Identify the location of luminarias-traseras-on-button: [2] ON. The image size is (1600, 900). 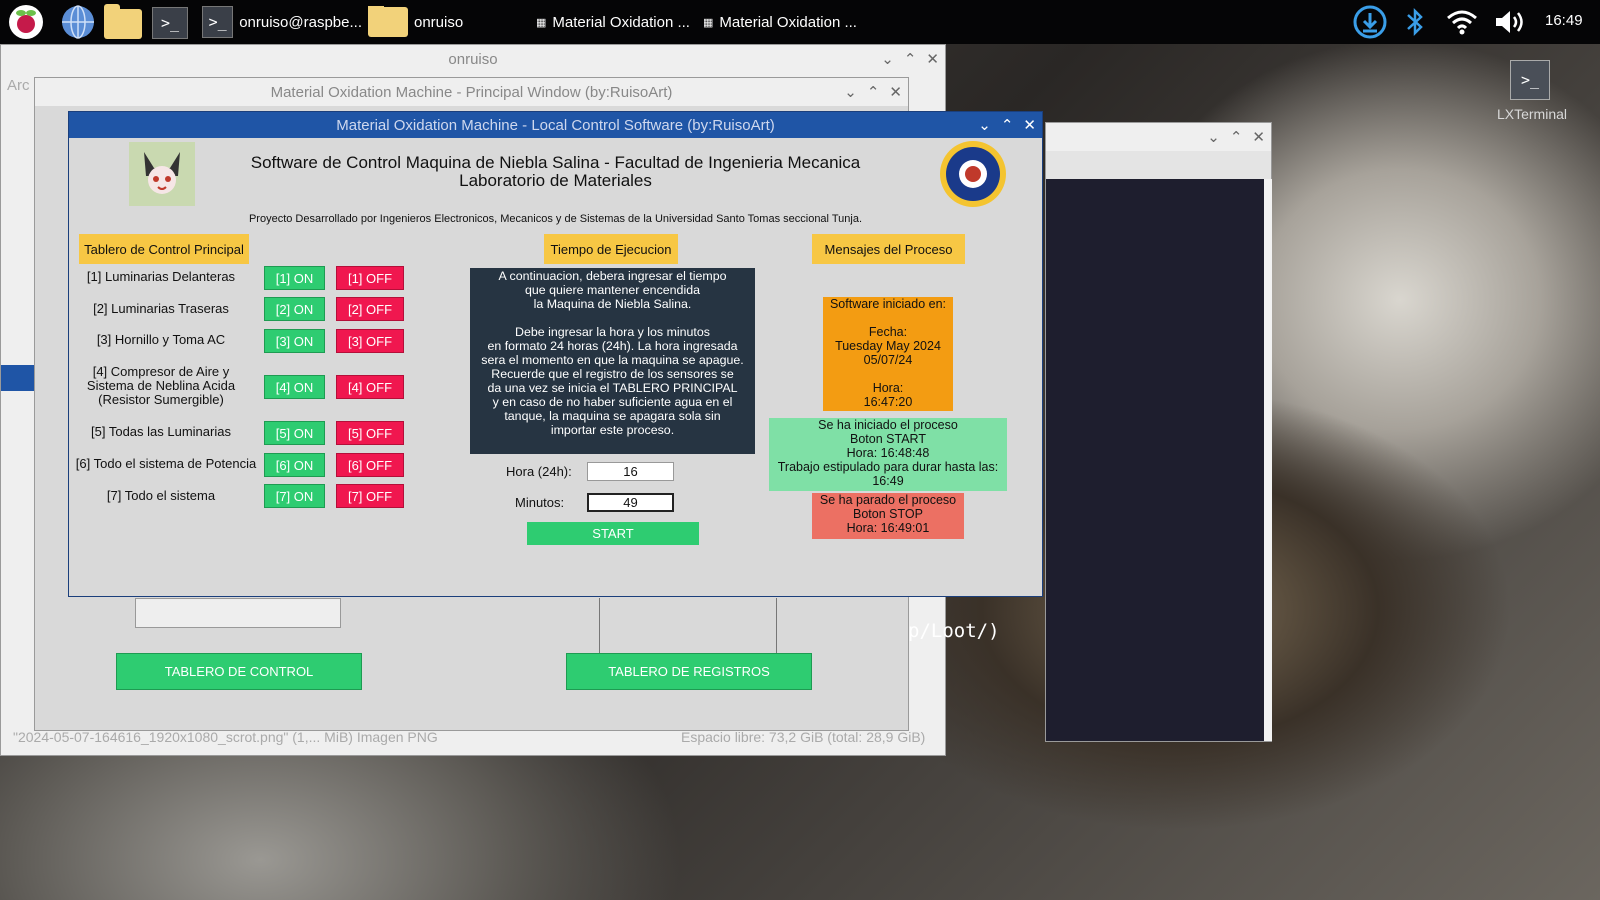
(294, 309).